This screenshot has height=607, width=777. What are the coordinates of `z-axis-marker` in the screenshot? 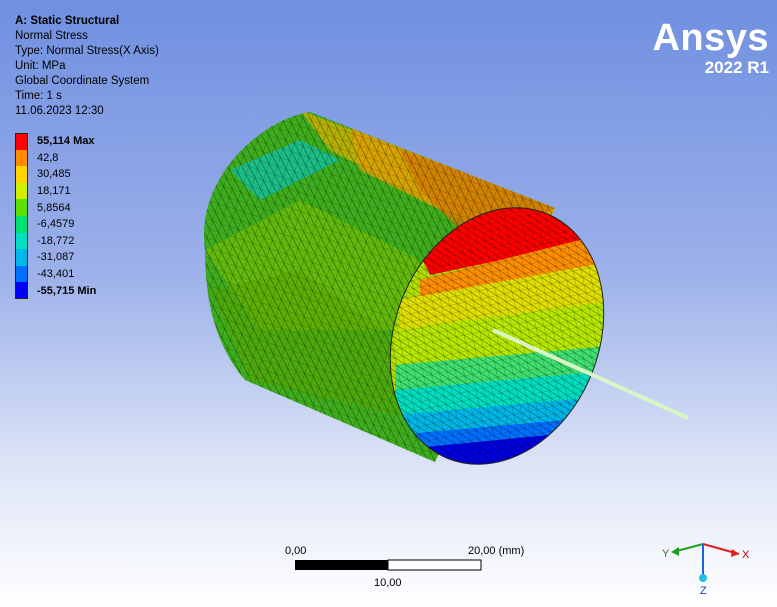 It's located at (703, 578).